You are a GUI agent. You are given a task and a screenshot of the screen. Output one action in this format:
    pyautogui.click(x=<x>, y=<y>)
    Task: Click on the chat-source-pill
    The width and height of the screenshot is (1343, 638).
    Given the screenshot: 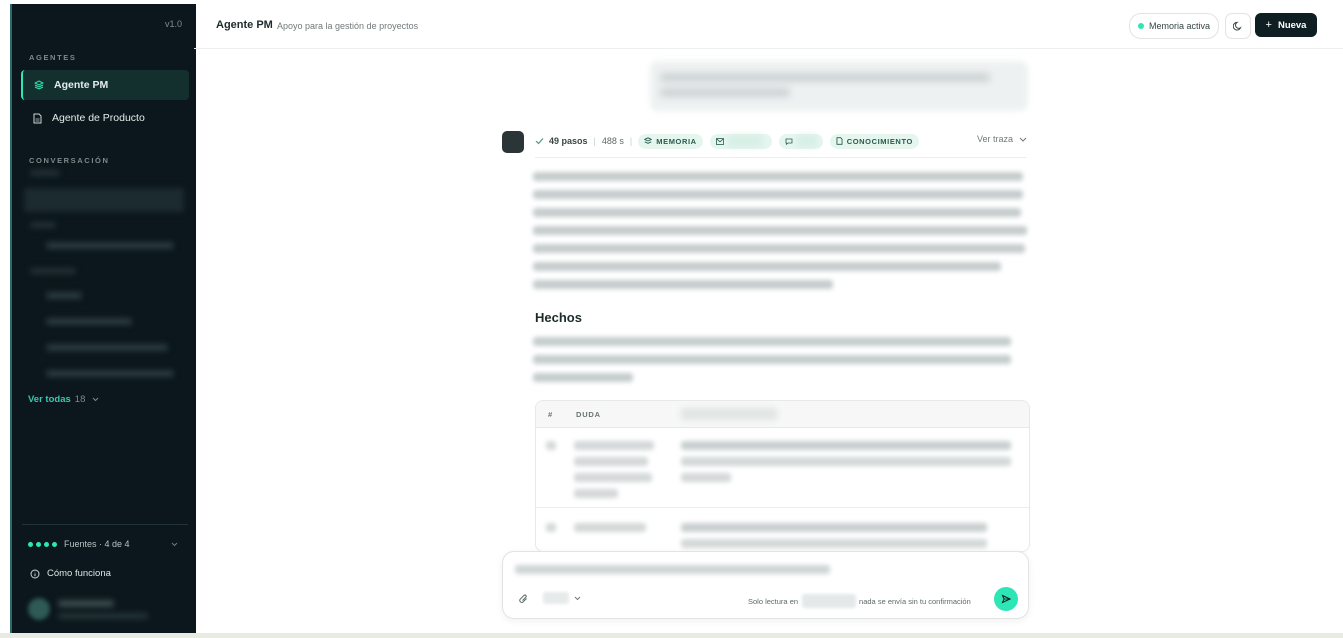 What is the action you would take?
    pyautogui.click(x=800, y=141)
    